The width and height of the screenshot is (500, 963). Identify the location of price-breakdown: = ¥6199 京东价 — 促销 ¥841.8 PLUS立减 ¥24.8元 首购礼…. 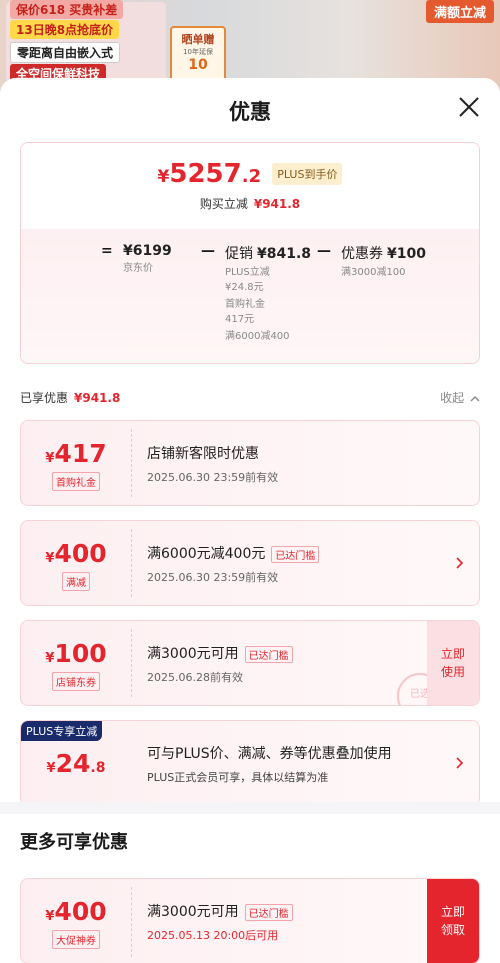
(250, 296).